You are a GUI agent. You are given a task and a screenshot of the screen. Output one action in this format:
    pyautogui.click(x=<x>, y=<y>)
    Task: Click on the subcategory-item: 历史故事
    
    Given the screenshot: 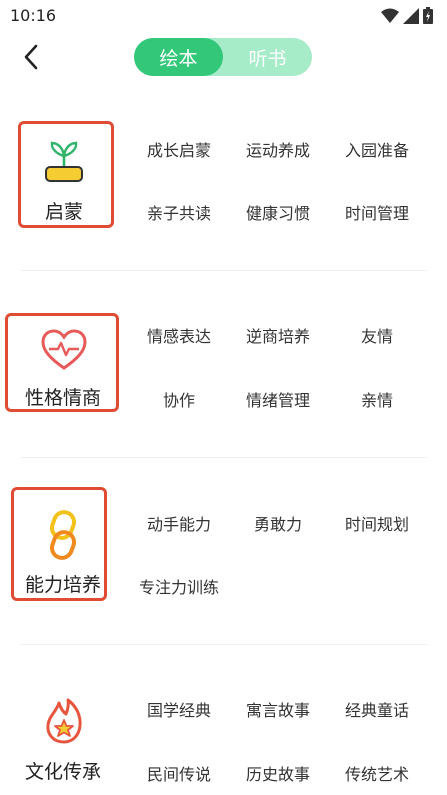 What is the action you would take?
    pyautogui.click(x=278, y=773)
    